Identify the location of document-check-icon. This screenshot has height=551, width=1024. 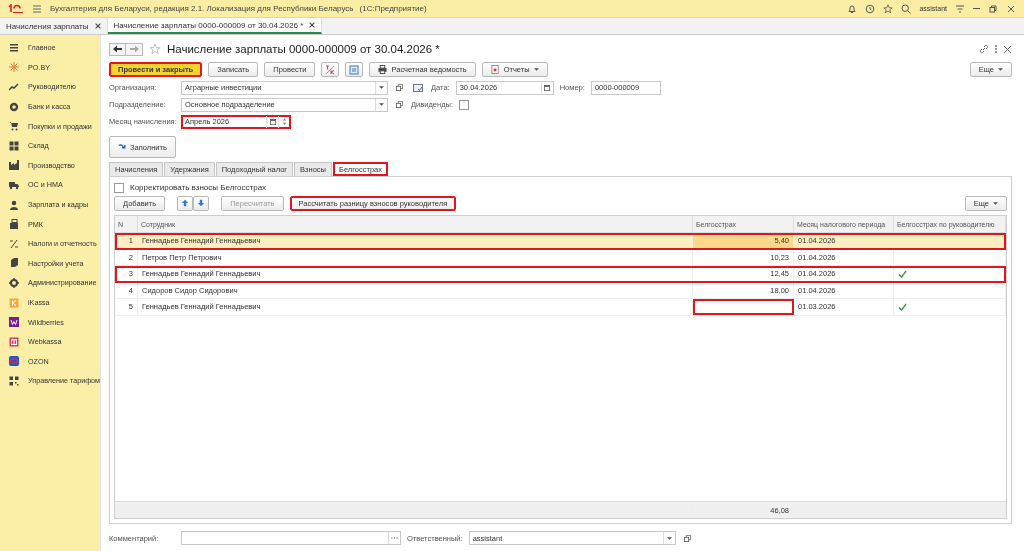
(418, 87).